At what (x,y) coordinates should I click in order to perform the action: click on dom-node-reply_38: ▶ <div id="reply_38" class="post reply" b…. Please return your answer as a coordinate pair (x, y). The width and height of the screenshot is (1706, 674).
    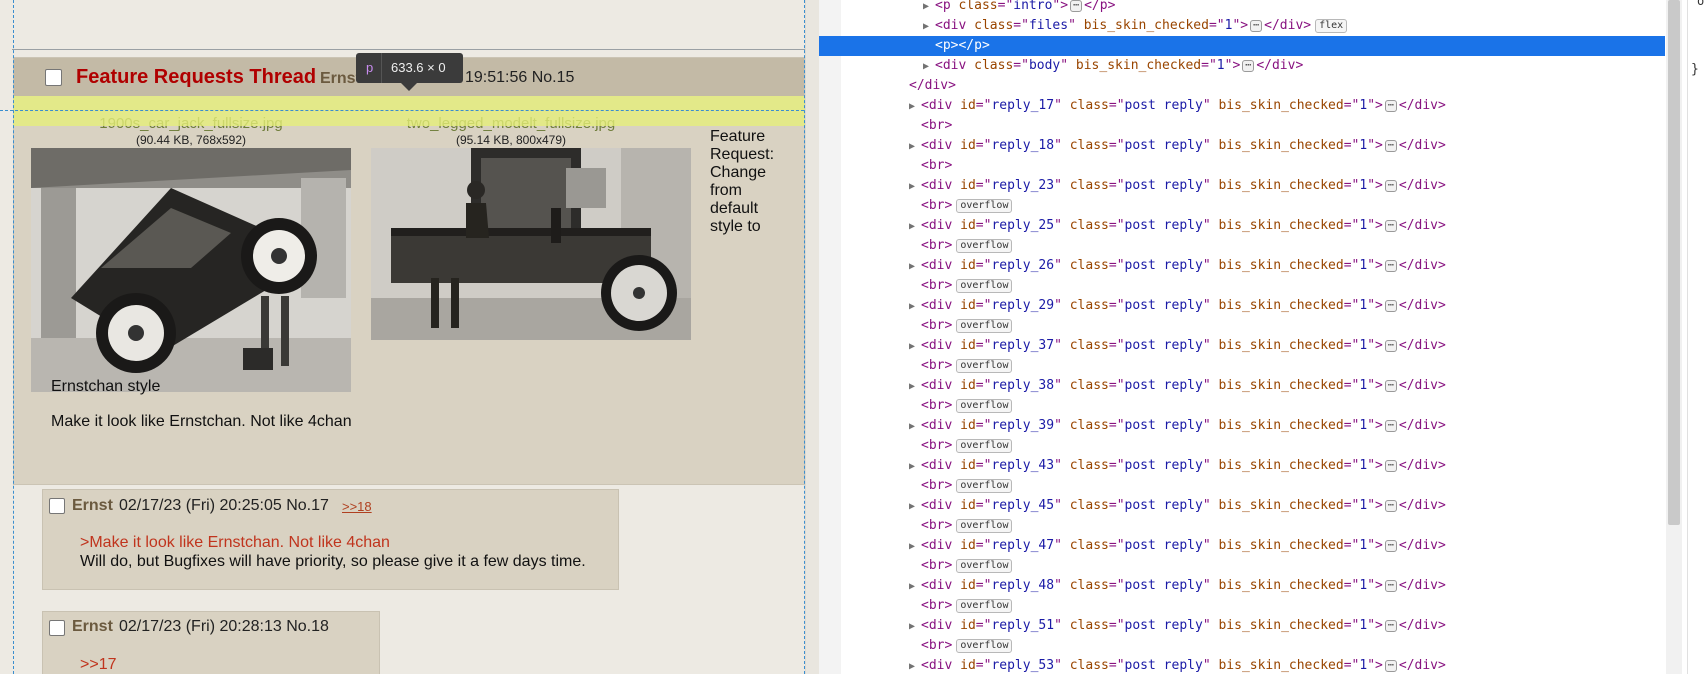
    Looking at the image, I should click on (1177, 386).